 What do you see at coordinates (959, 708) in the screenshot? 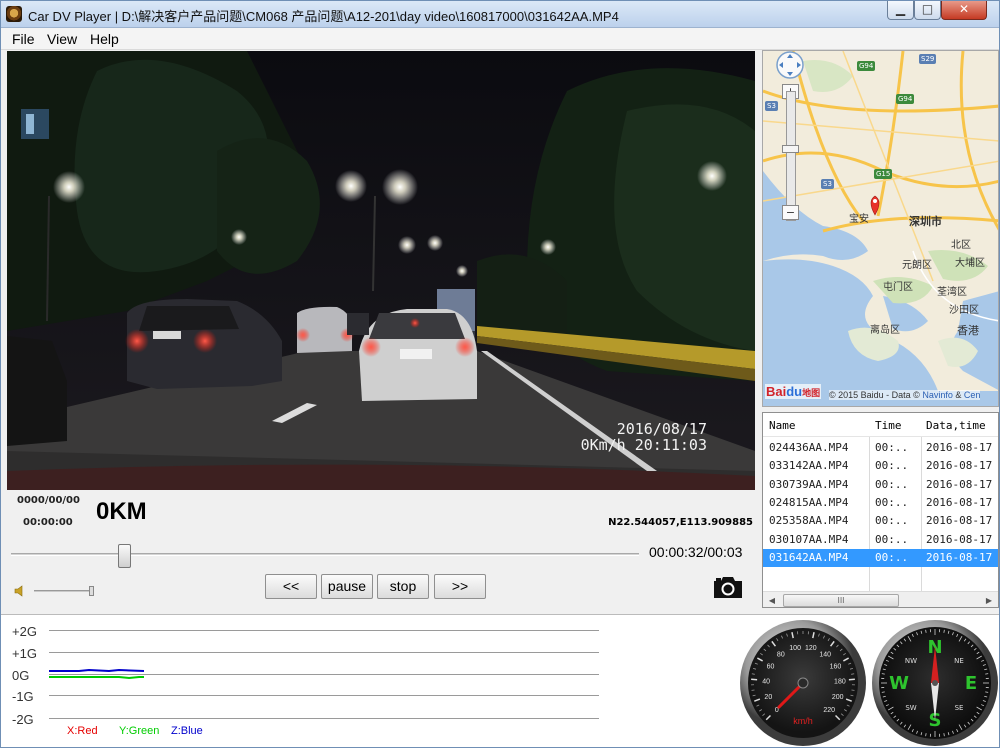
I see `compass-se: SE` at bounding box center [959, 708].